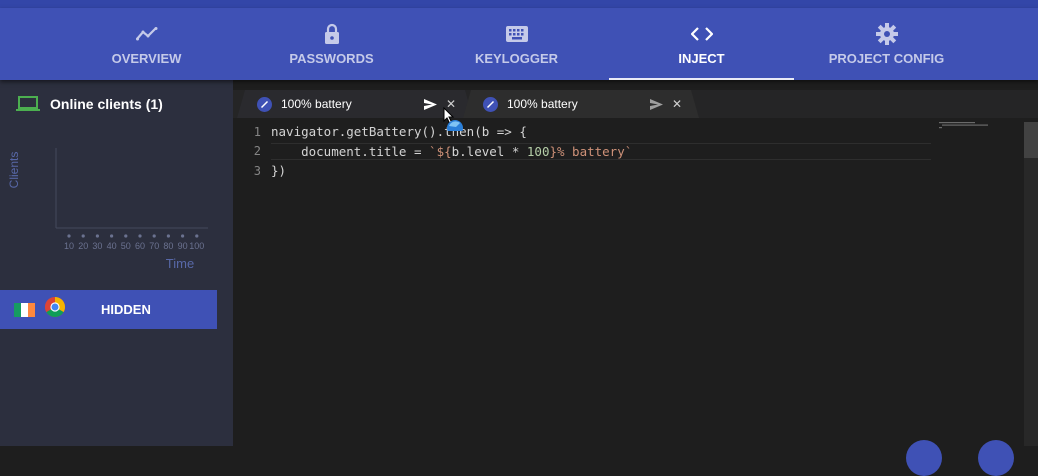 The image size is (1038, 476). What do you see at coordinates (168, 246) in the screenshot?
I see `chart-tick-label: 80` at bounding box center [168, 246].